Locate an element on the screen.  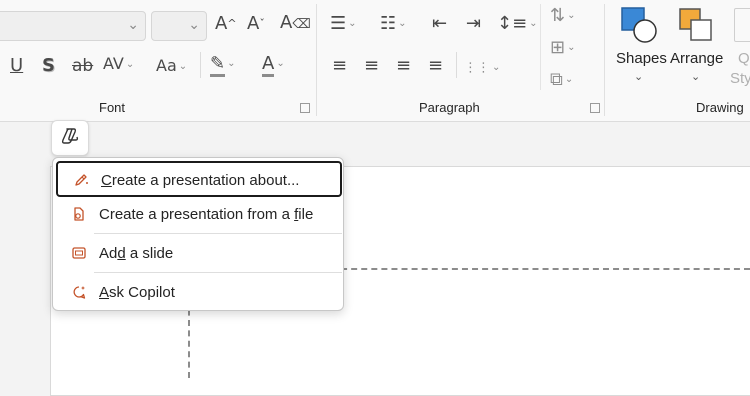
align-right-button: ≡ is located at coordinates (403, 66).